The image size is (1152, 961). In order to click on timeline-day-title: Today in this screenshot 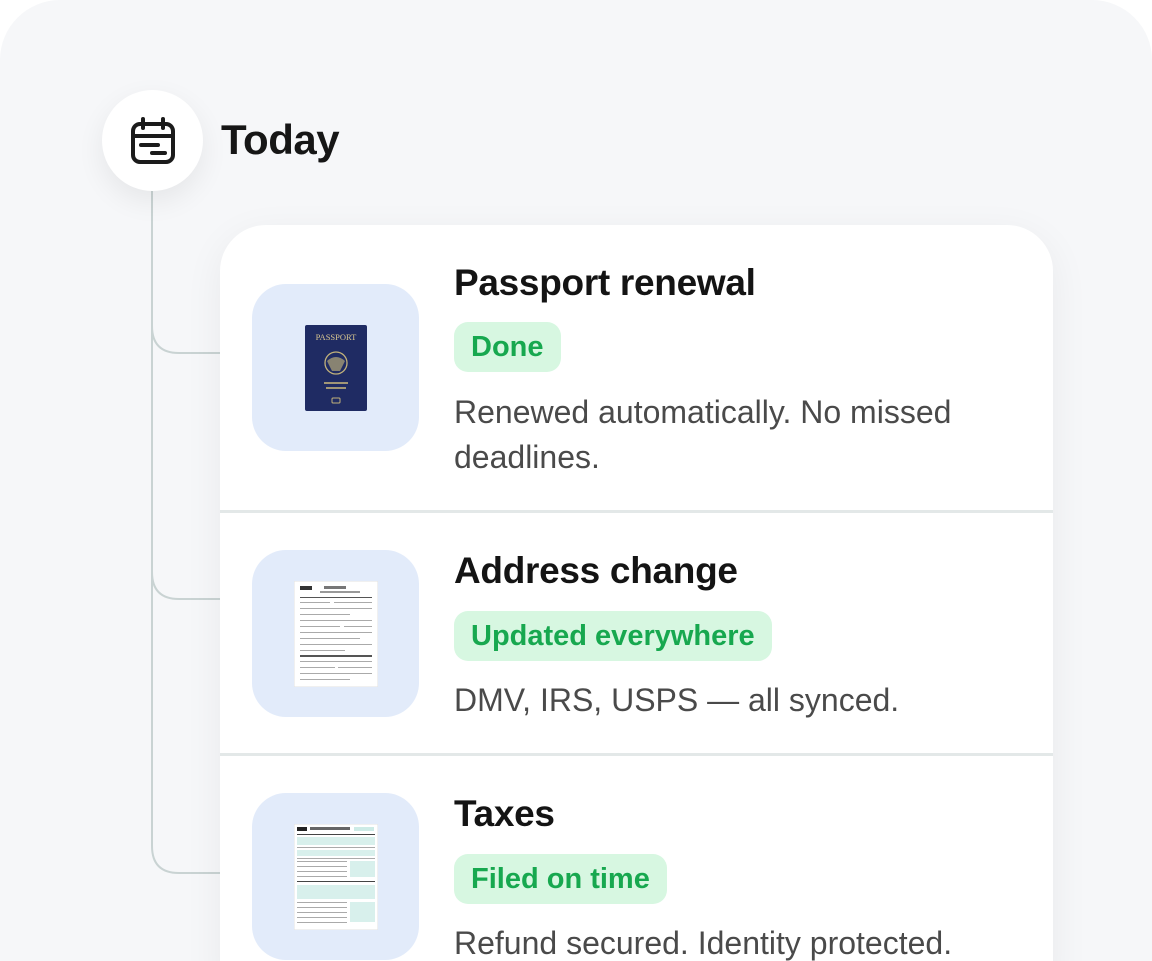, I will do `click(280, 139)`.